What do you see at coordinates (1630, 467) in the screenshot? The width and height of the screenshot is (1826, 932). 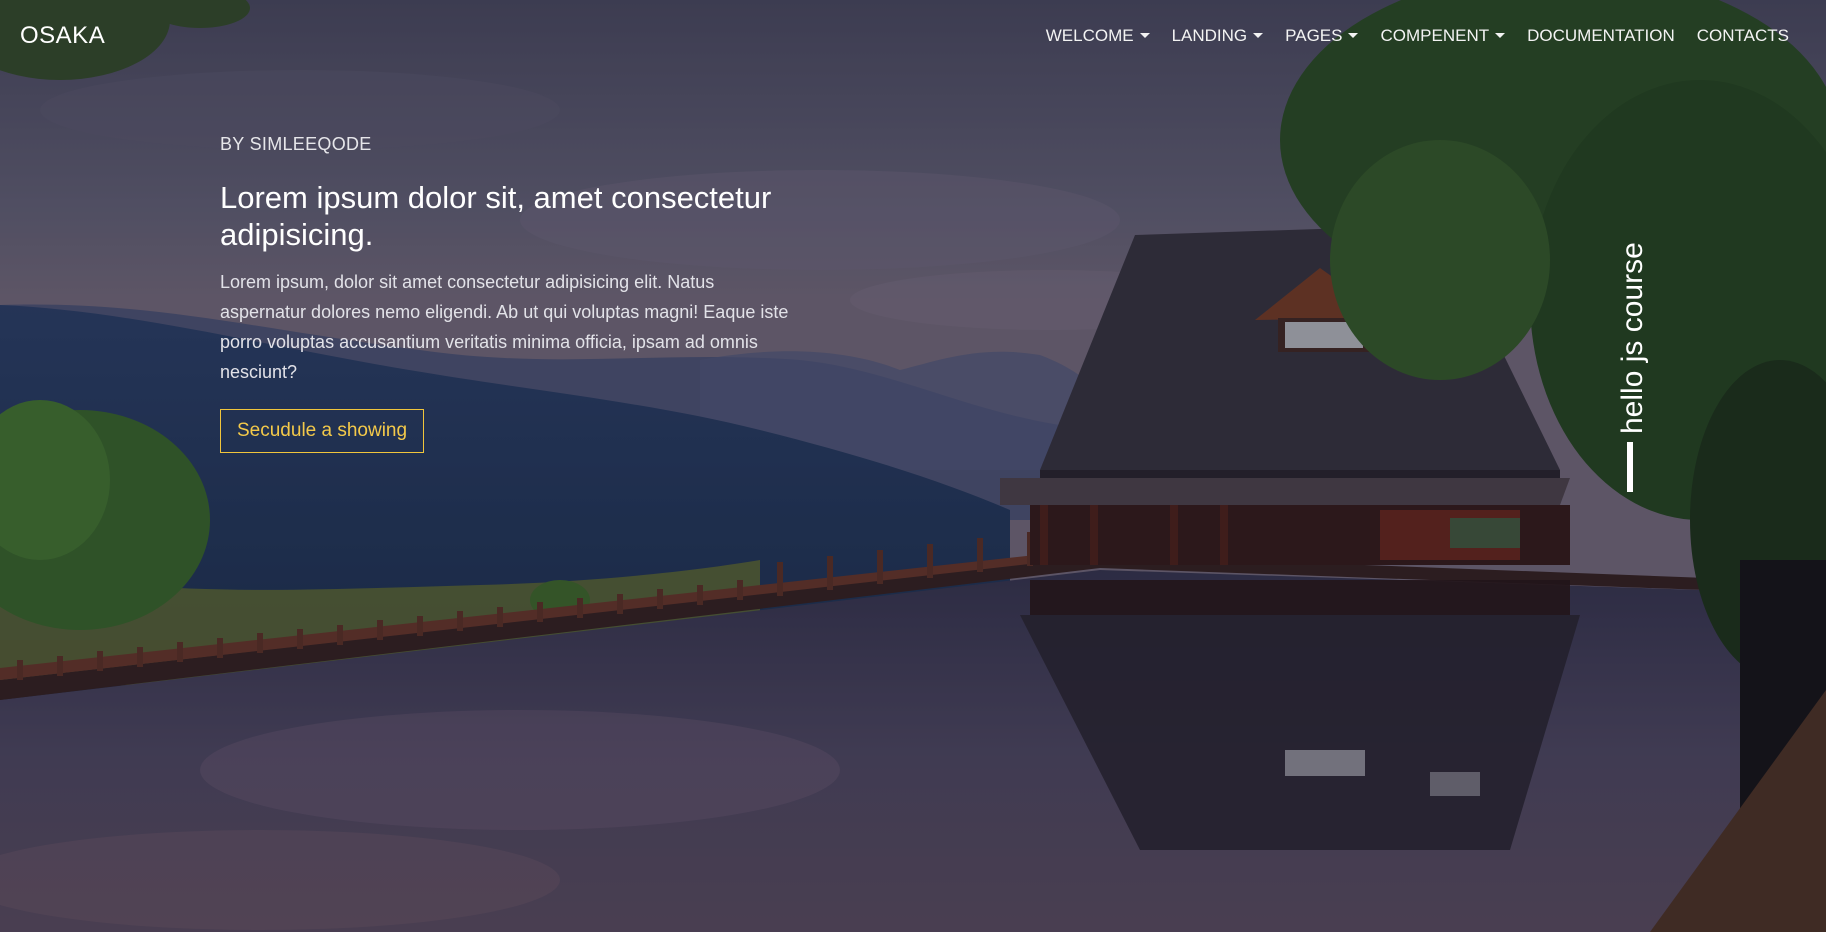 I see `side-label-bar` at bounding box center [1630, 467].